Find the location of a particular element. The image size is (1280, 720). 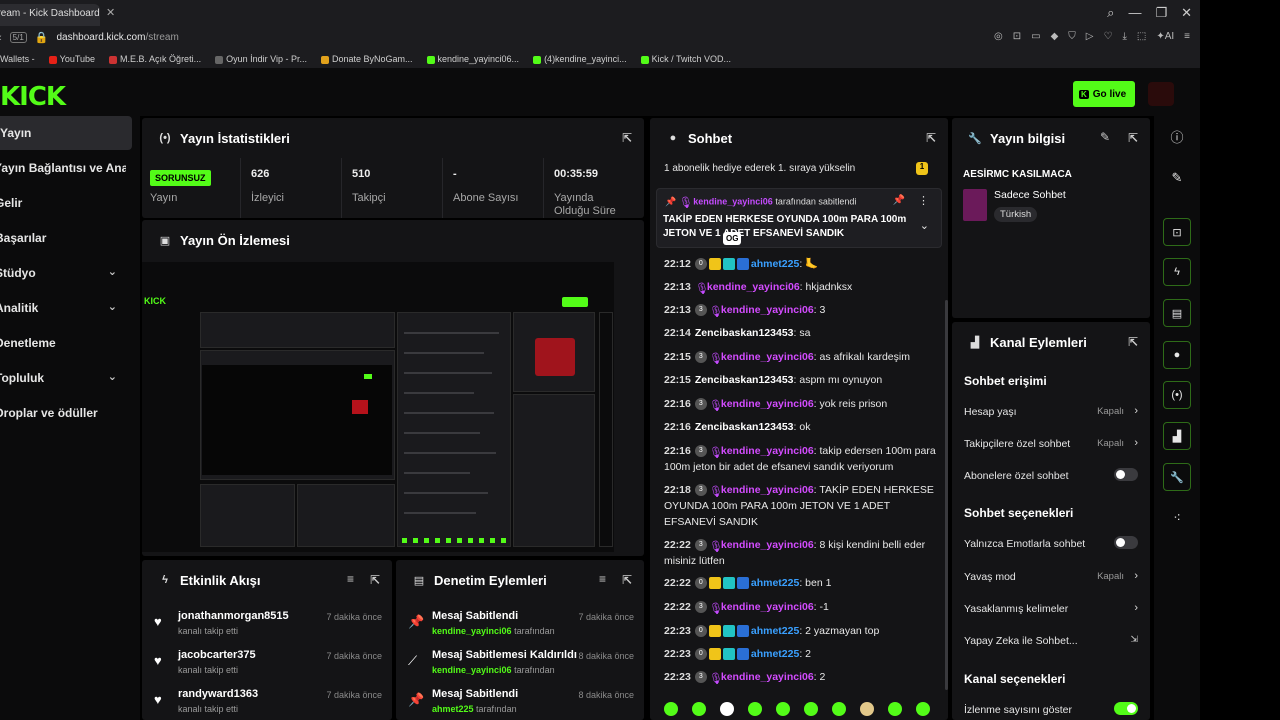

go-live-button: K Go live is located at coordinates (1104, 94).